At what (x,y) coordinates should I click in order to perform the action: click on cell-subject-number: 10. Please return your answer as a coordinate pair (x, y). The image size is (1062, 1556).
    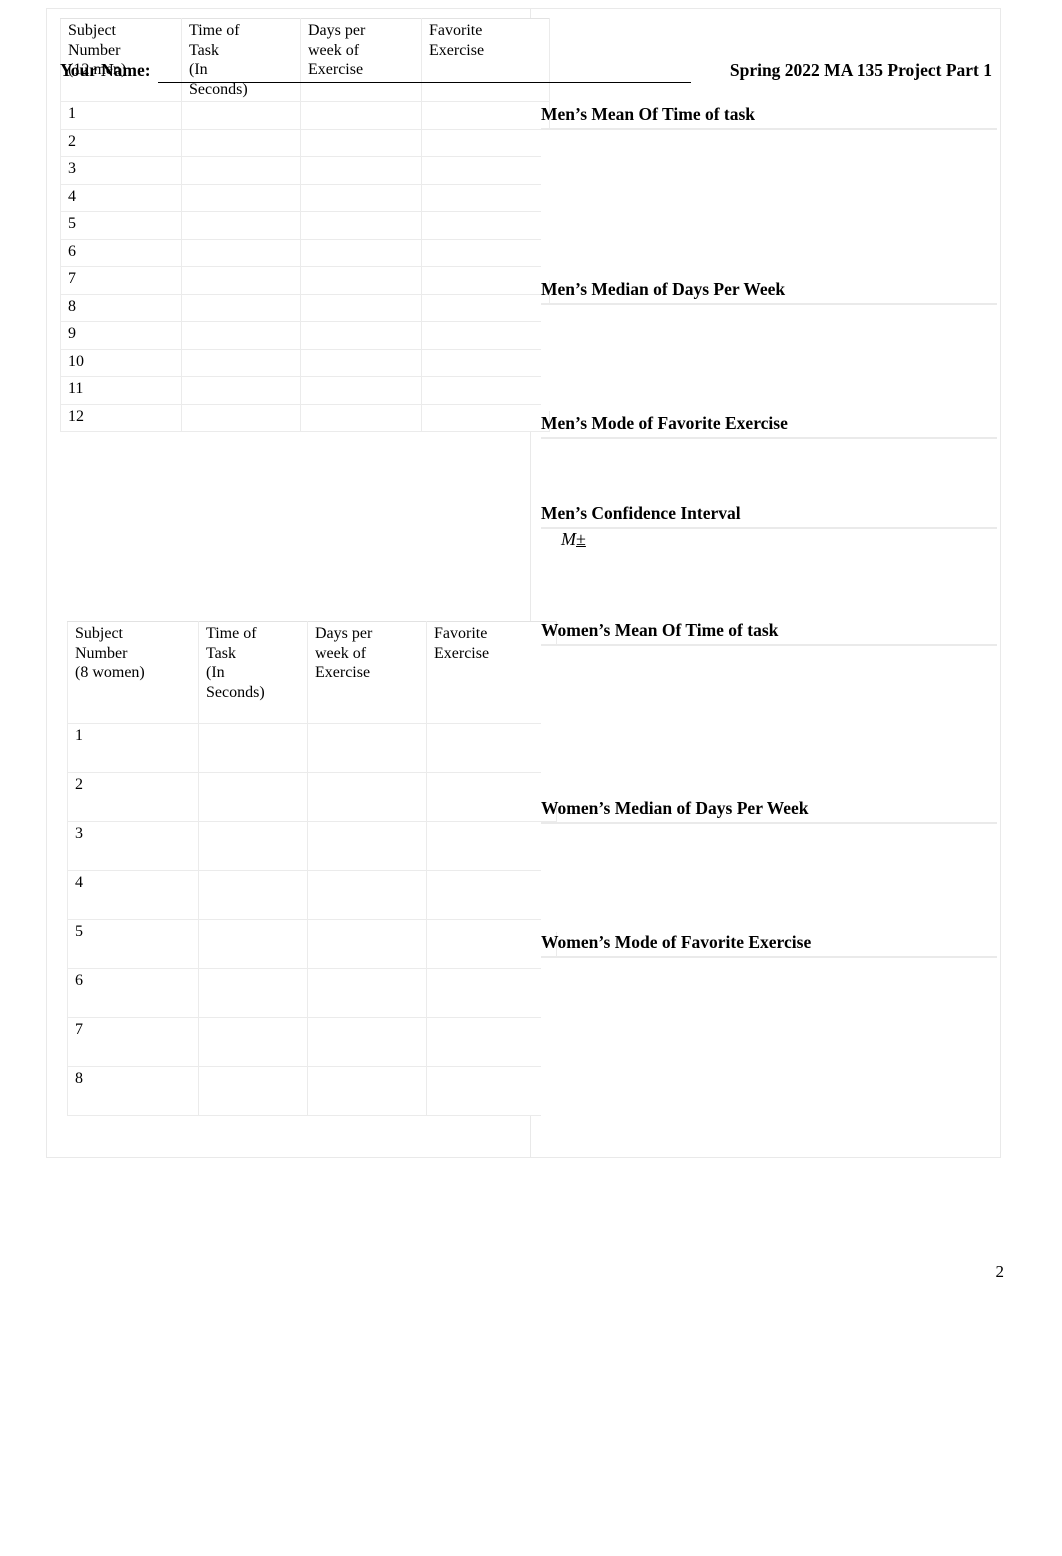
    Looking at the image, I should click on (121, 363).